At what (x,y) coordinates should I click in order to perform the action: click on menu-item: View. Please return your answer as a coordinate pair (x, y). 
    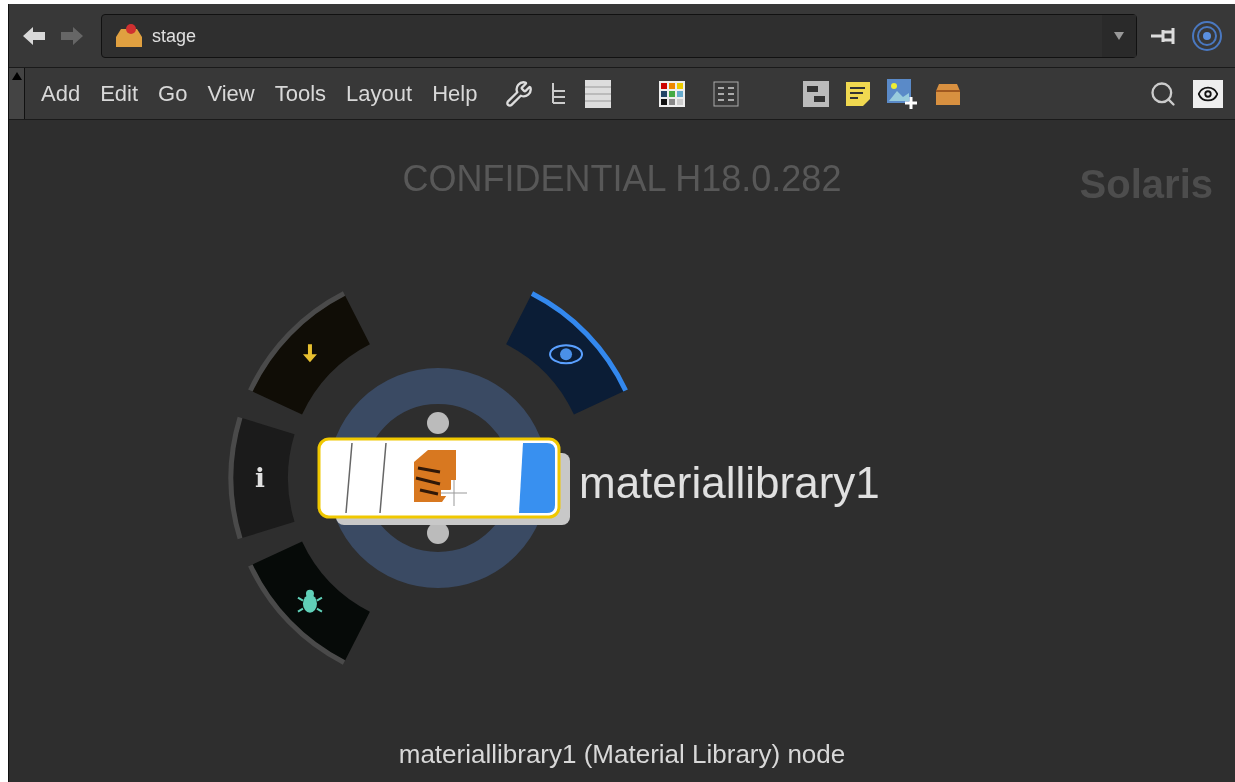
    Looking at the image, I should click on (231, 93).